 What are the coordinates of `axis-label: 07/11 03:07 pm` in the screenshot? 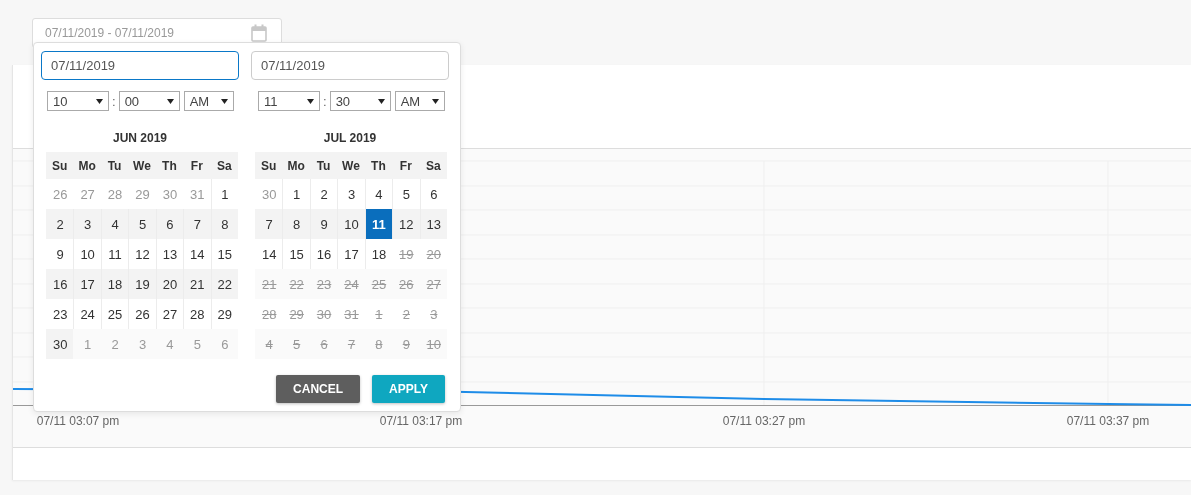 It's located at (78, 421).